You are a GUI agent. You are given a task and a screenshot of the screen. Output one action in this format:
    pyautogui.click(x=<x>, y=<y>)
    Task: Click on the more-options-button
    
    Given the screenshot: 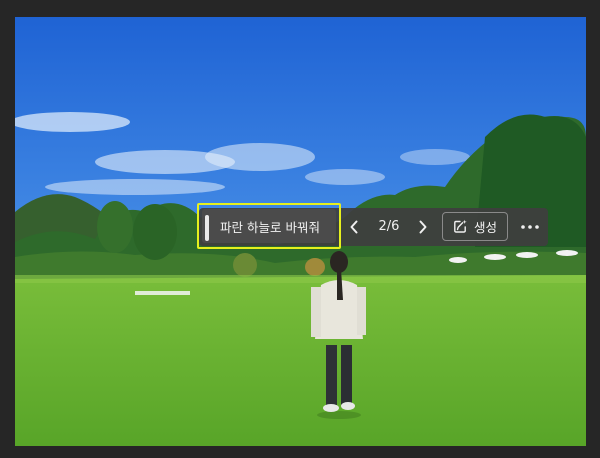 What is the action you would take?
    pyautogui.click(x=530, y=227)
    